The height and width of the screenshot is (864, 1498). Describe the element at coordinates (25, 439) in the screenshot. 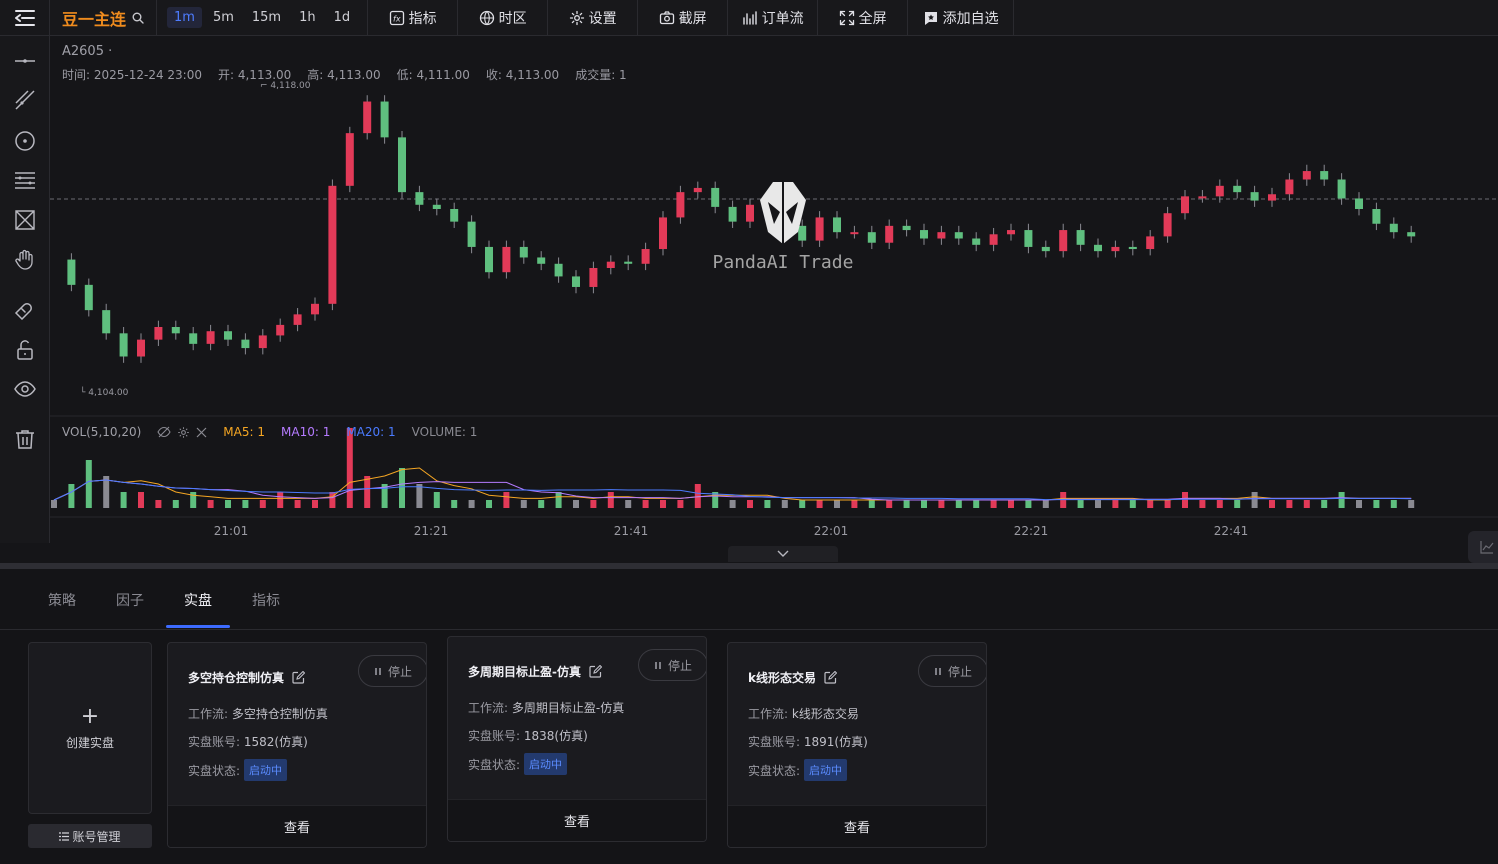

I see `delete-drawings-tool` at that location.